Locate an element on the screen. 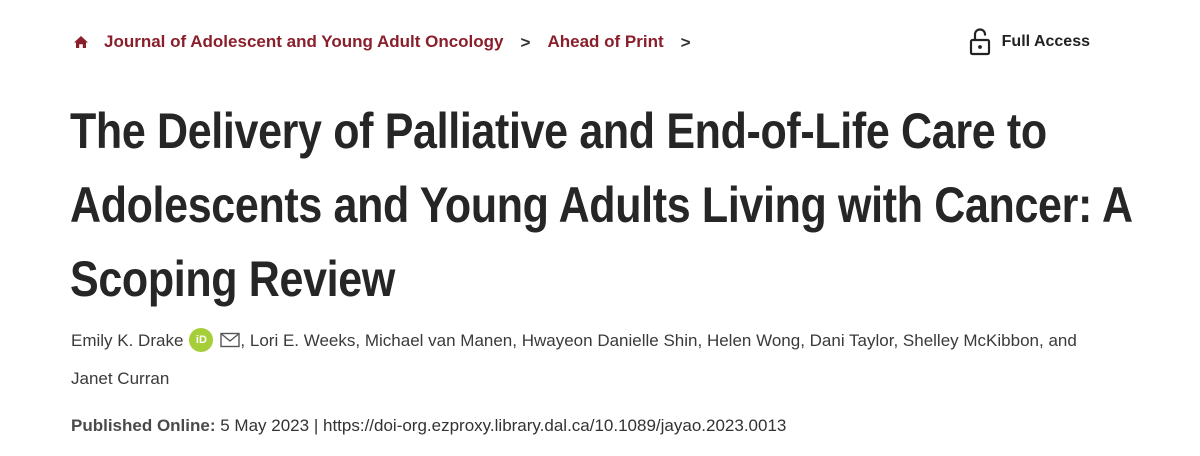 This screenshot has width=1200, height=456. author-name: Lori E. Weeks is located at coordinates (303, 340).